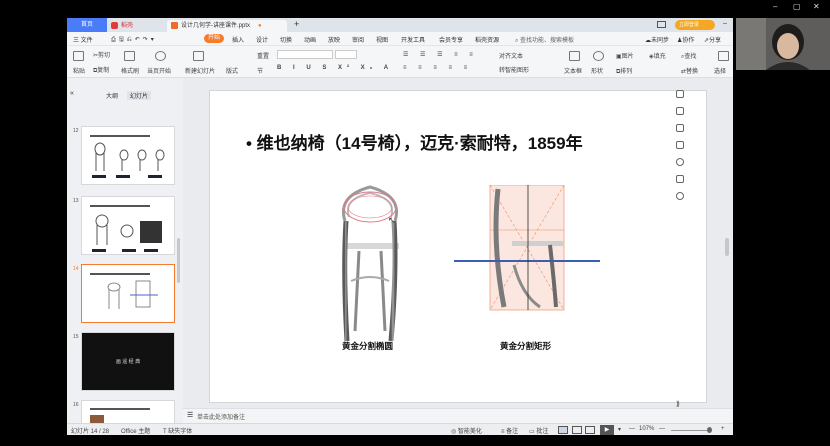 The height and width of the screenshot is (446, 830). What do you see at coordinates (544, 40) in the screenshot?
I see `search-box: ⌕ 查找功能、搜索模板` at bounding box center [544, 40].